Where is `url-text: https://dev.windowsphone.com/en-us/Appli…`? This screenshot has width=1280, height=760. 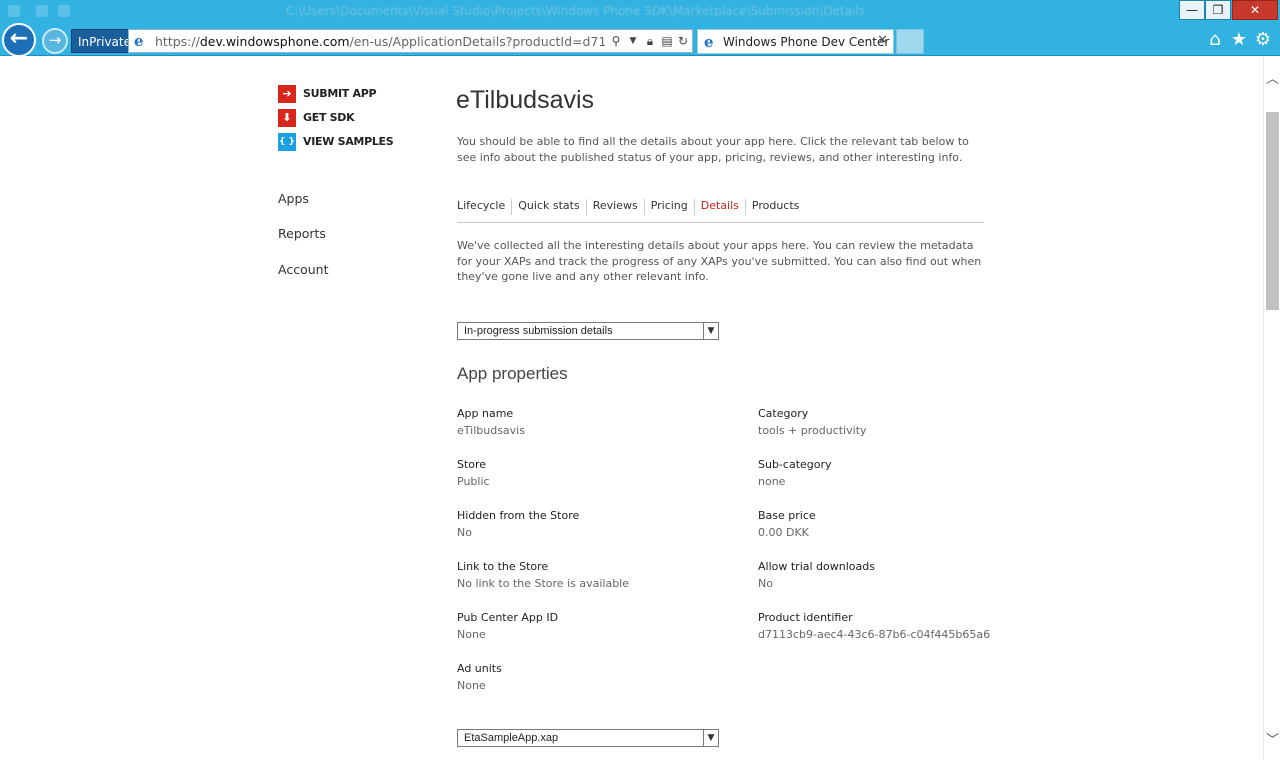 url-text: https://dev.windowsphone.com/en-us/Appli… is located at coordinates (380, 41).